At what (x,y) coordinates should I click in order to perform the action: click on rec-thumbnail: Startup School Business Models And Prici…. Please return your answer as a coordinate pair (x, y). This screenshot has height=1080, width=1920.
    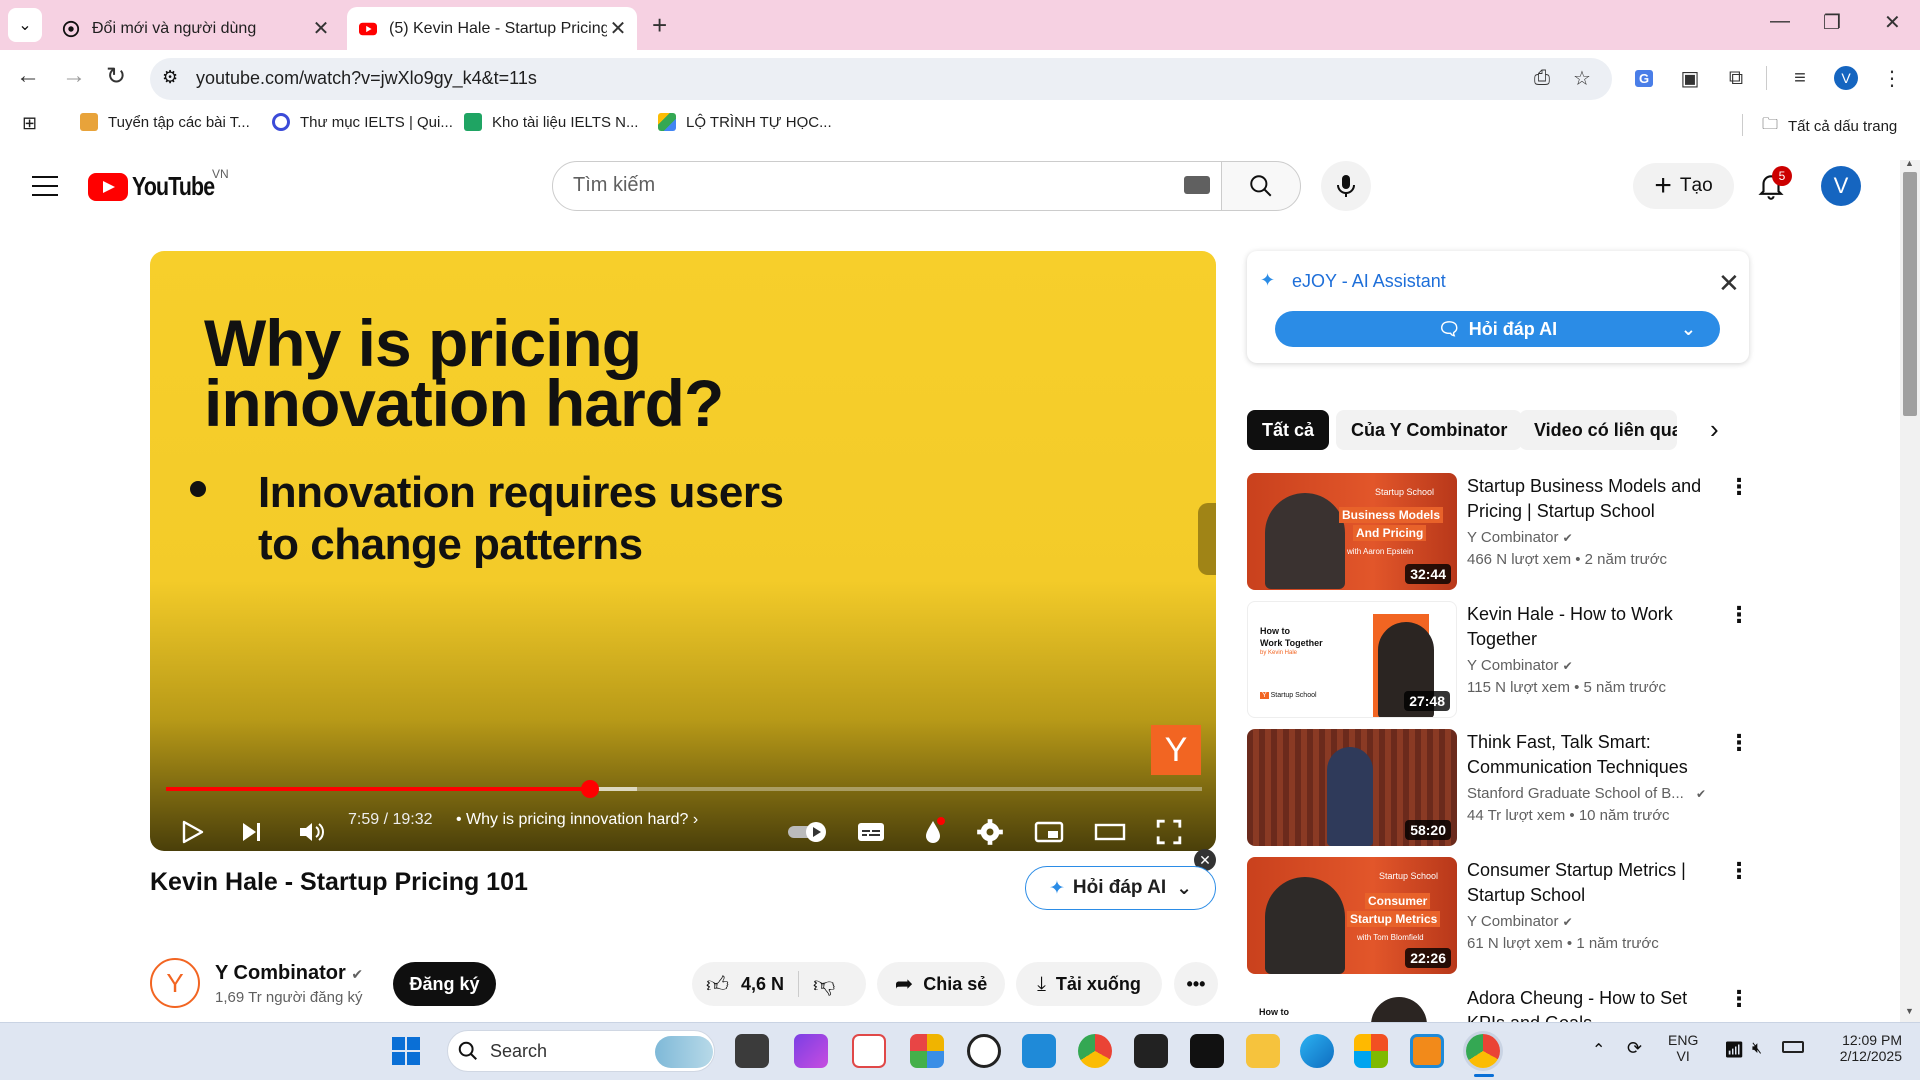
    Looking at the image, I should click on (1352, 531).